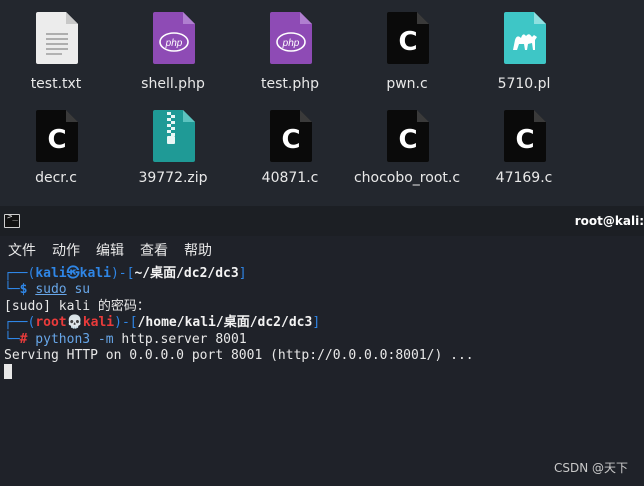  I want to click on menu-view: 查看, so click(154, 250).